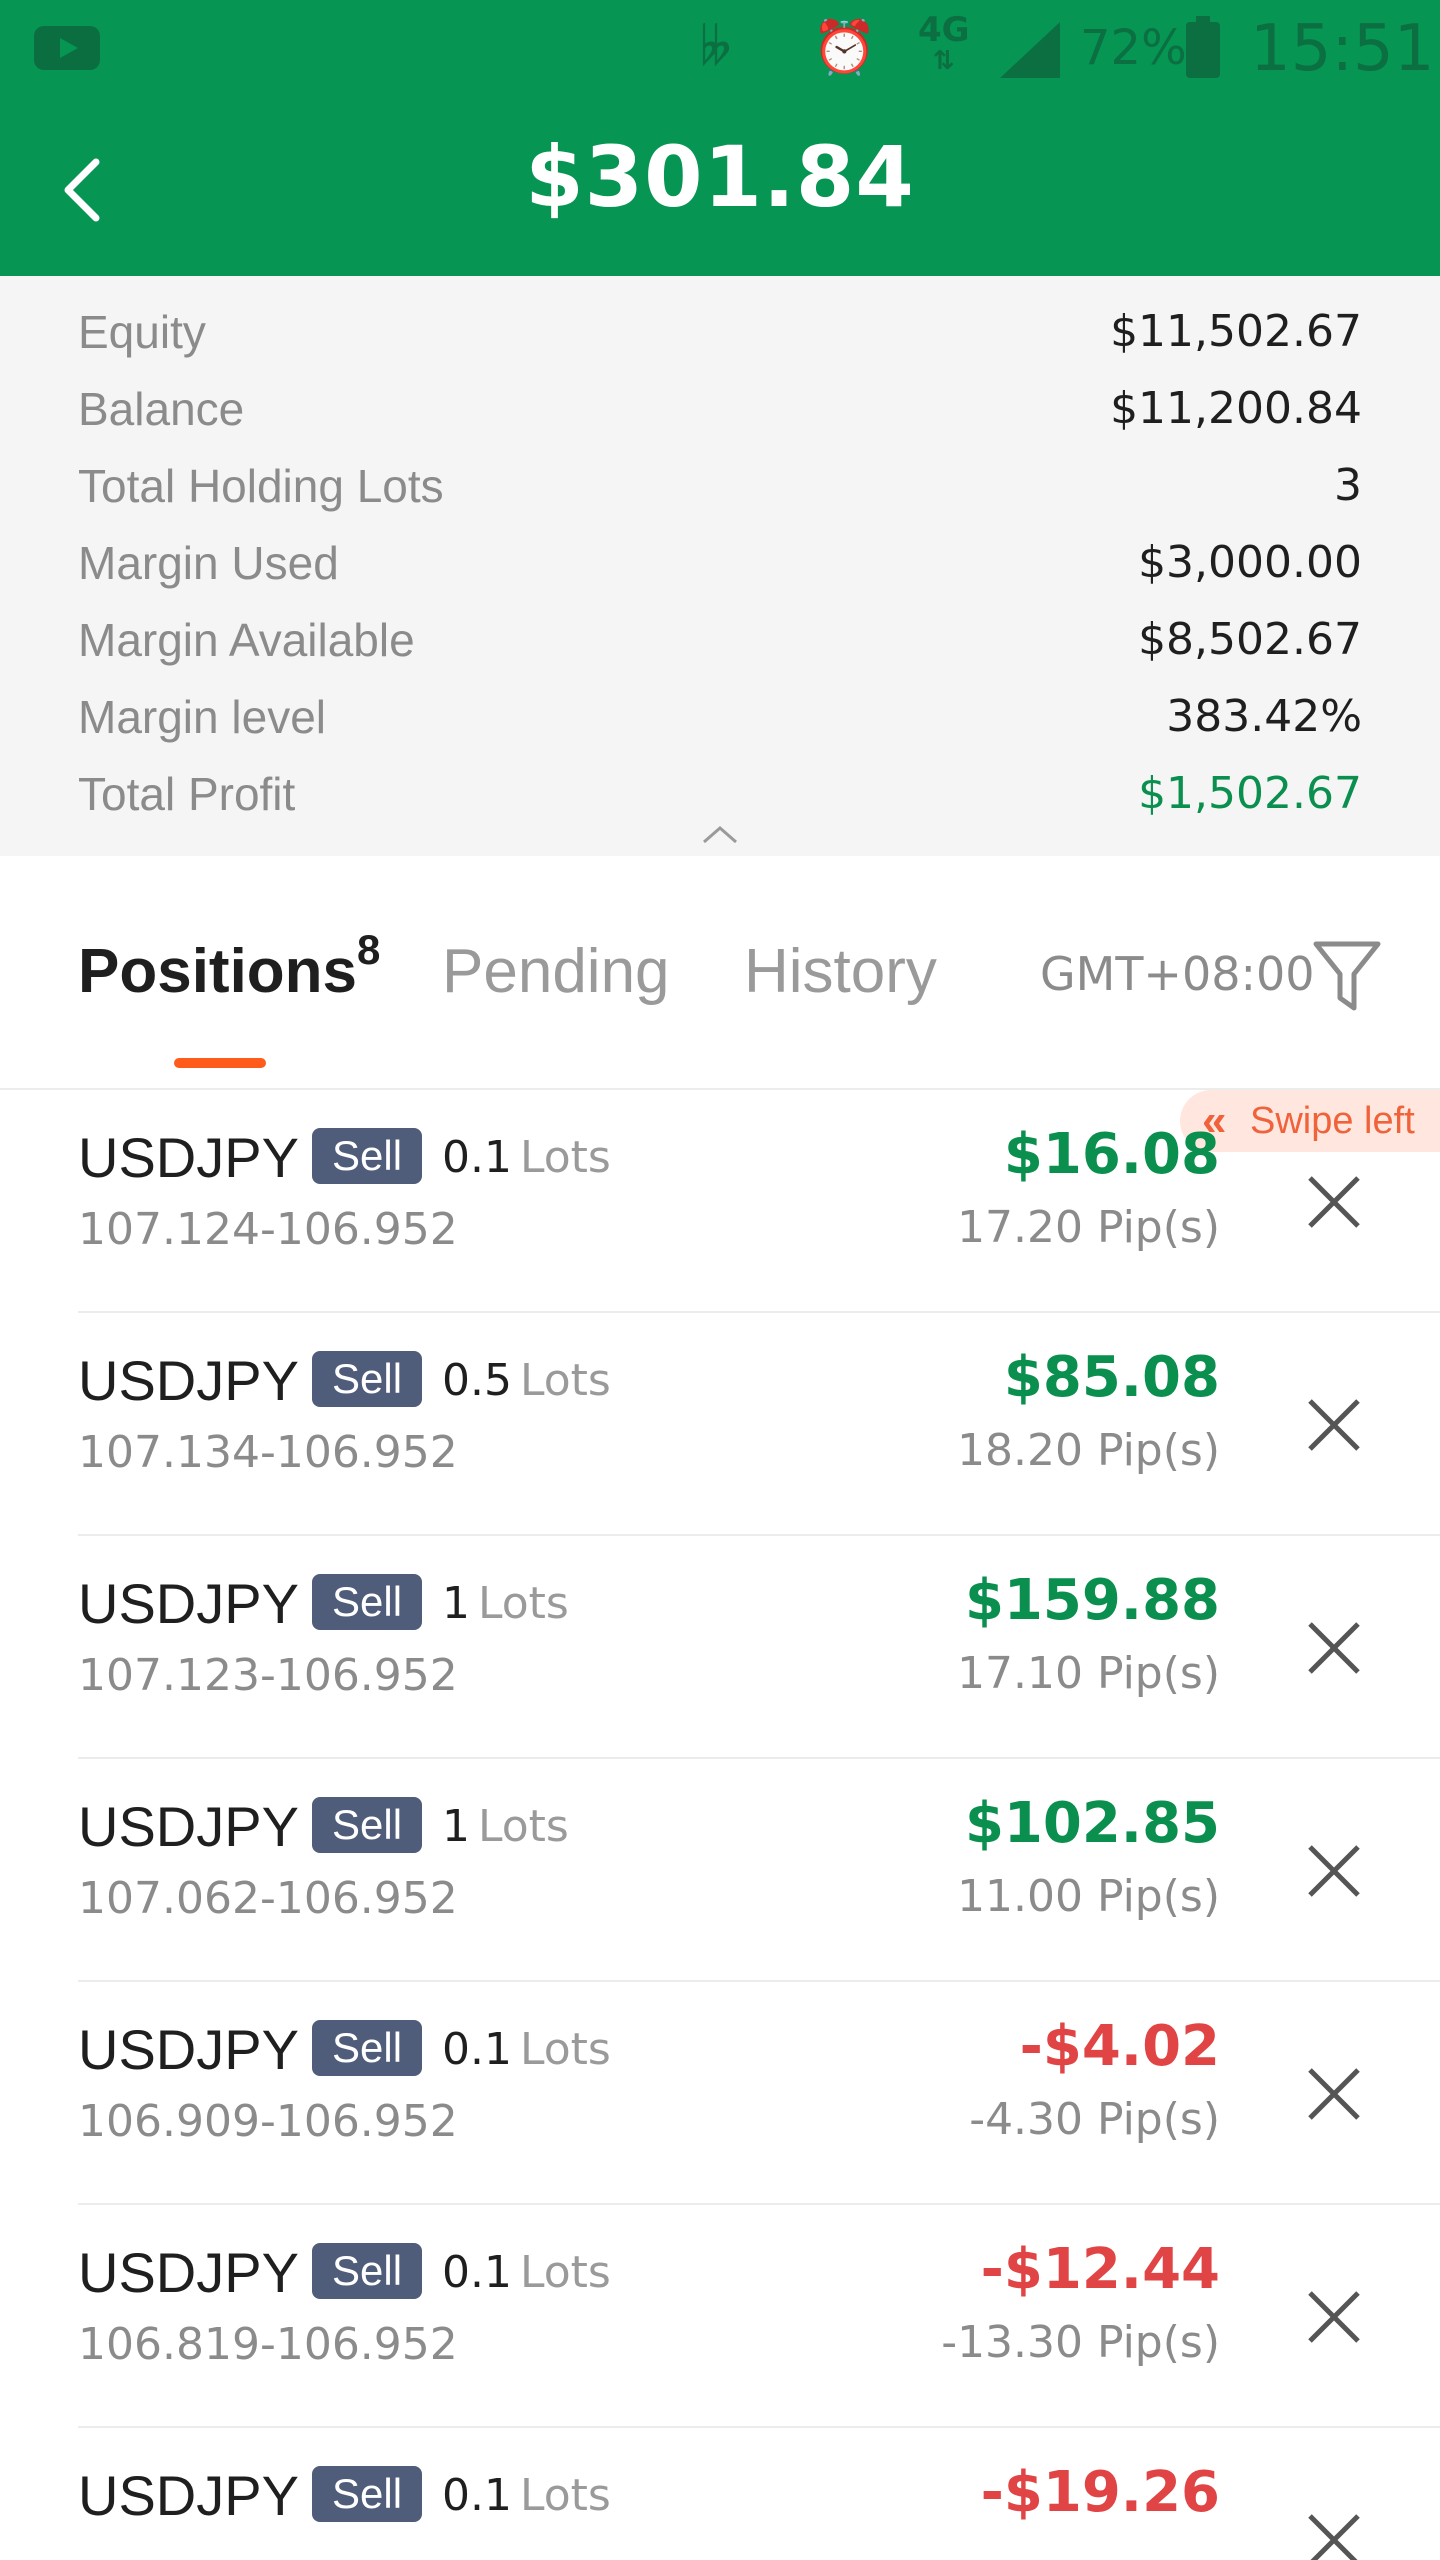 This screenshot has width=1440, height=2560. I want to click on position-pnl: -$12.44, so click(1100, 2269).